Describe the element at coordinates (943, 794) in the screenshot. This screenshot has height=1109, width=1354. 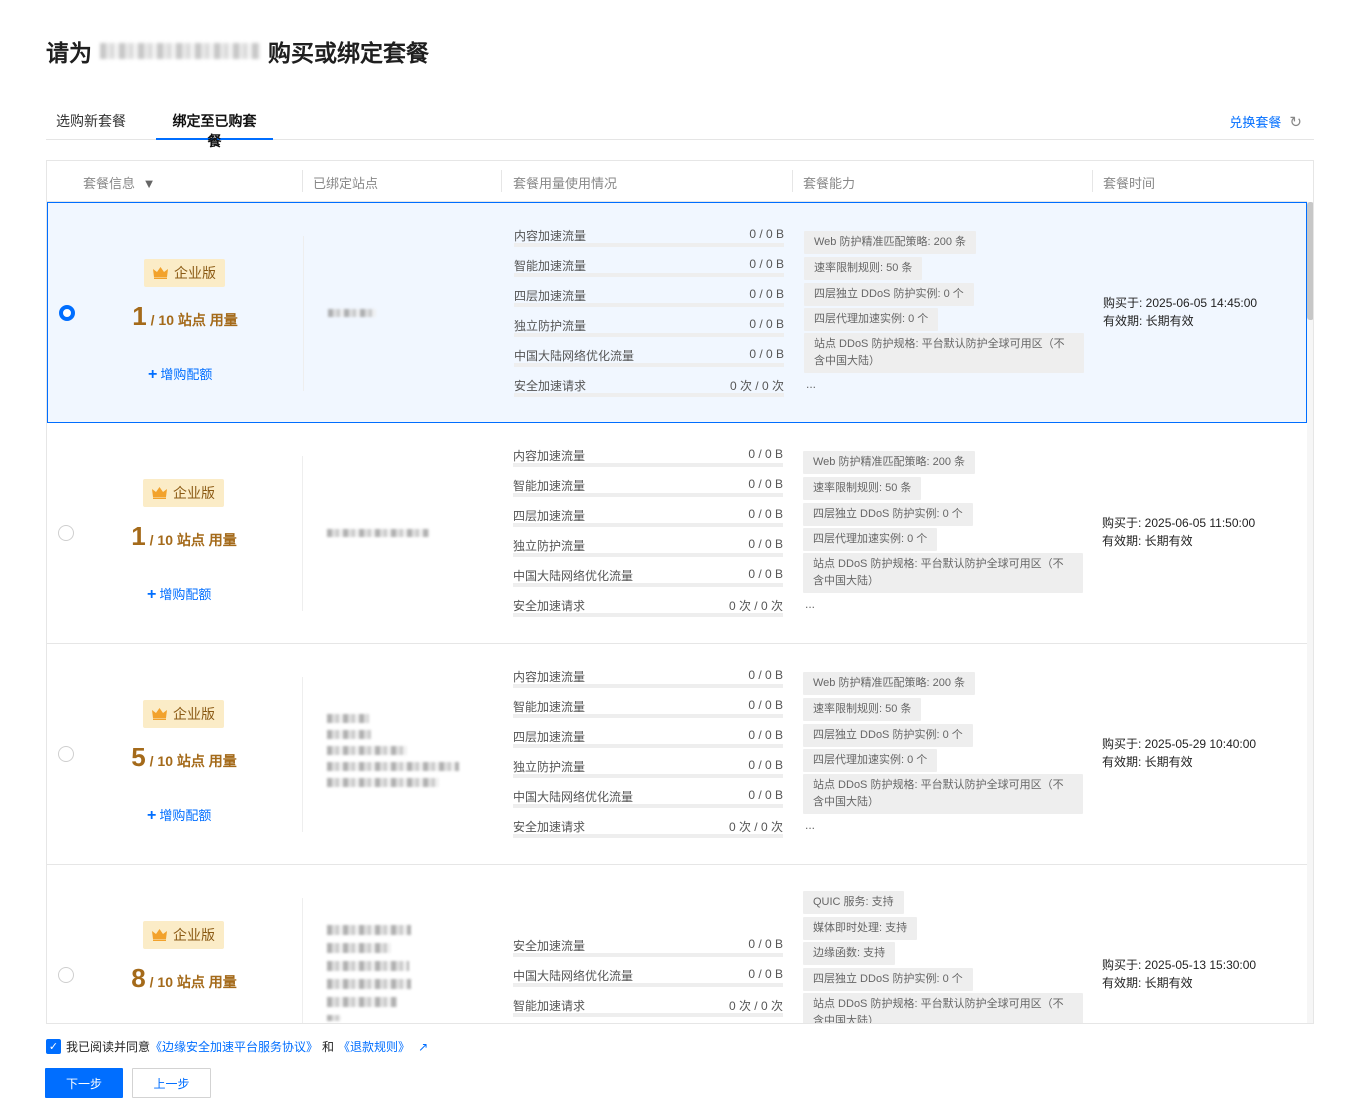
I see `capability-tag: 站点 DDoS 防护规格: 平台默认防护全球可用区（不含中国大陆）` at that location.